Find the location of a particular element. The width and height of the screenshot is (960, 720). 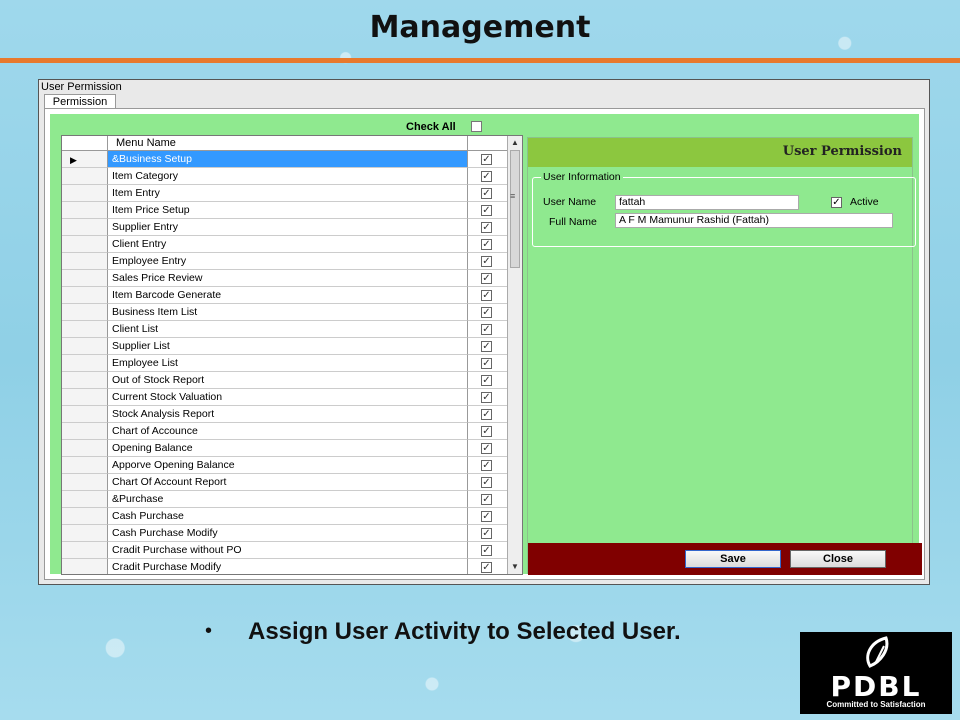

menu-name-cell: Cradit Purchase Modify is located at coordinates (288, 566).